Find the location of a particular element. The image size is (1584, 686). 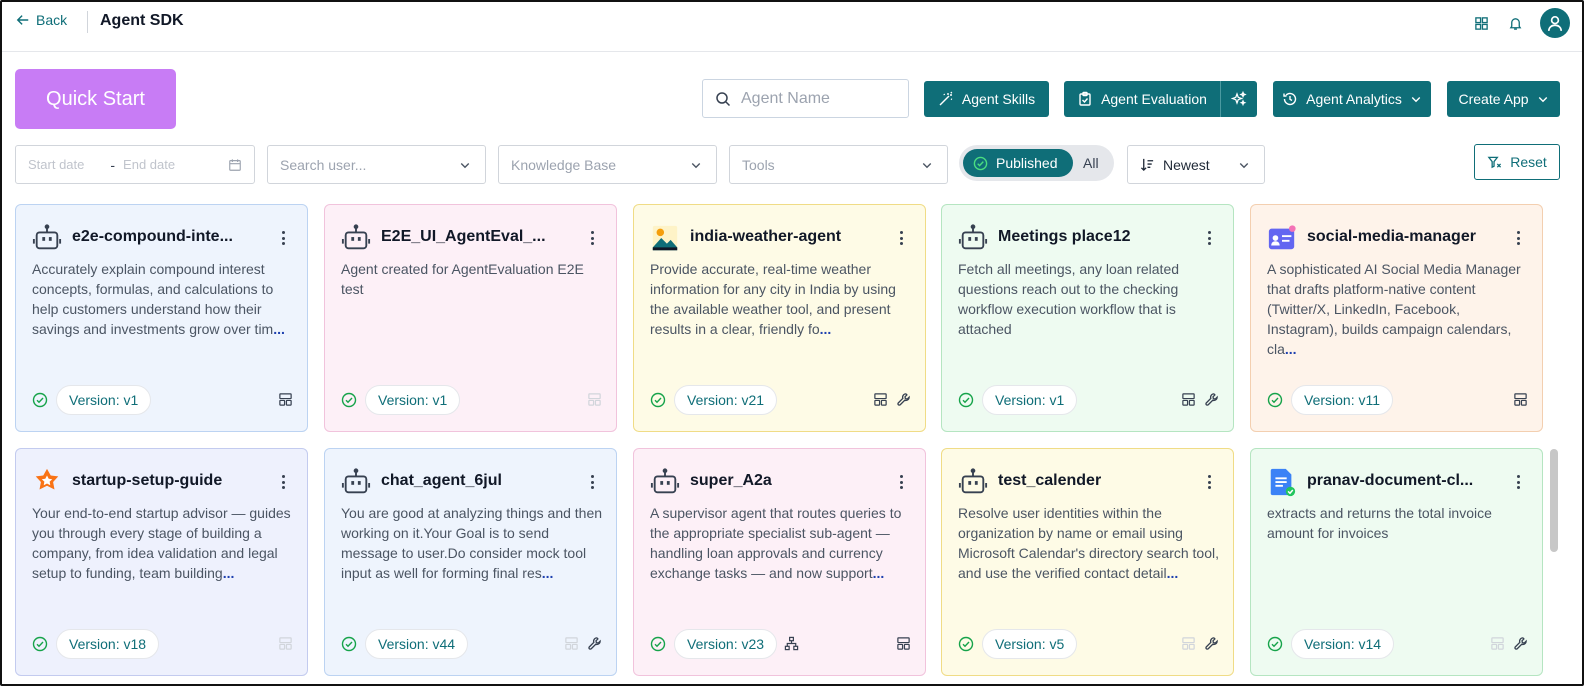

published-toggle: Published All is located at coordinates (1036, 163).